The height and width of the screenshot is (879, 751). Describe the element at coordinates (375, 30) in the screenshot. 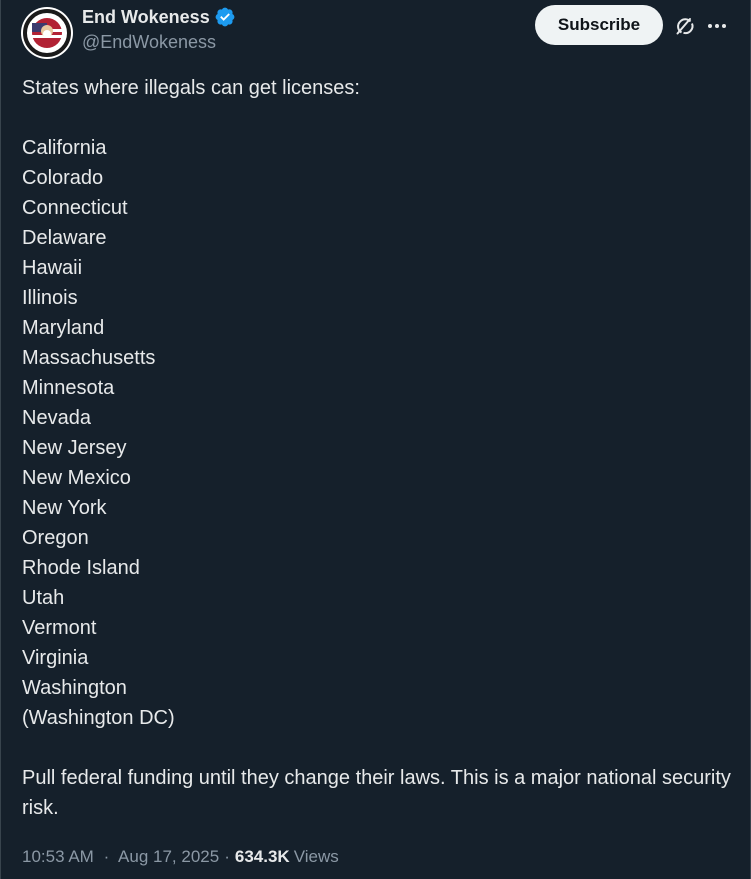

I see `post-header: End Wokeness @EndWokeness Subscribe` at that location.